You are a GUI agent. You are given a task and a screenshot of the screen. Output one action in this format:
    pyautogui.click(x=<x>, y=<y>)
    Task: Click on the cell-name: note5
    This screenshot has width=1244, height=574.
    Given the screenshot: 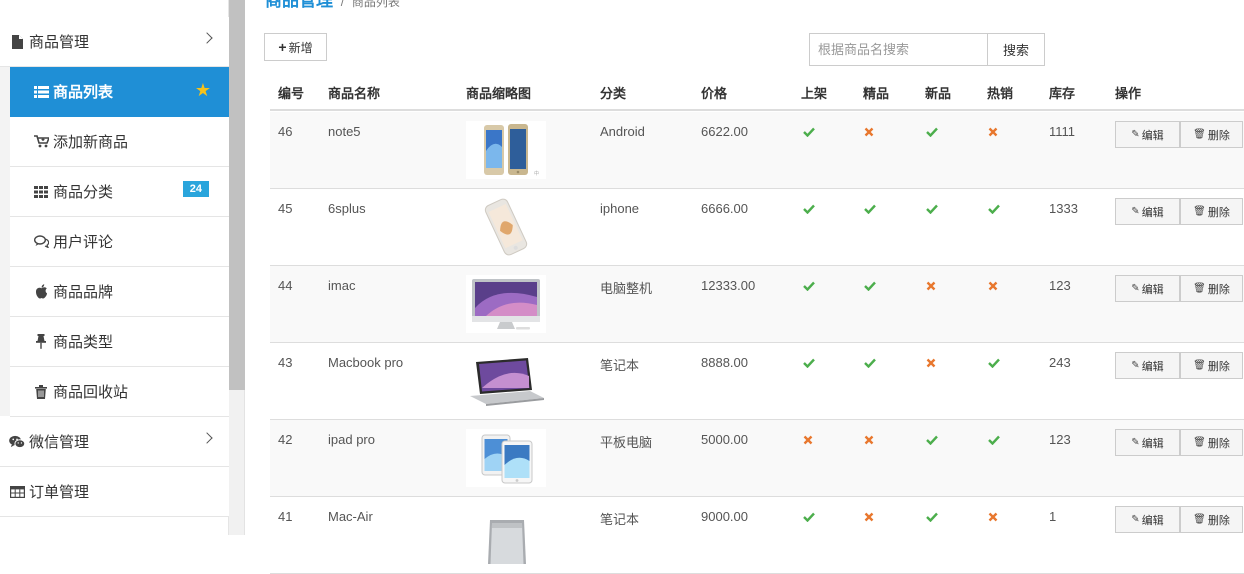 What is the action you would take?
    pyautogui.click(x=344, y=131)
    